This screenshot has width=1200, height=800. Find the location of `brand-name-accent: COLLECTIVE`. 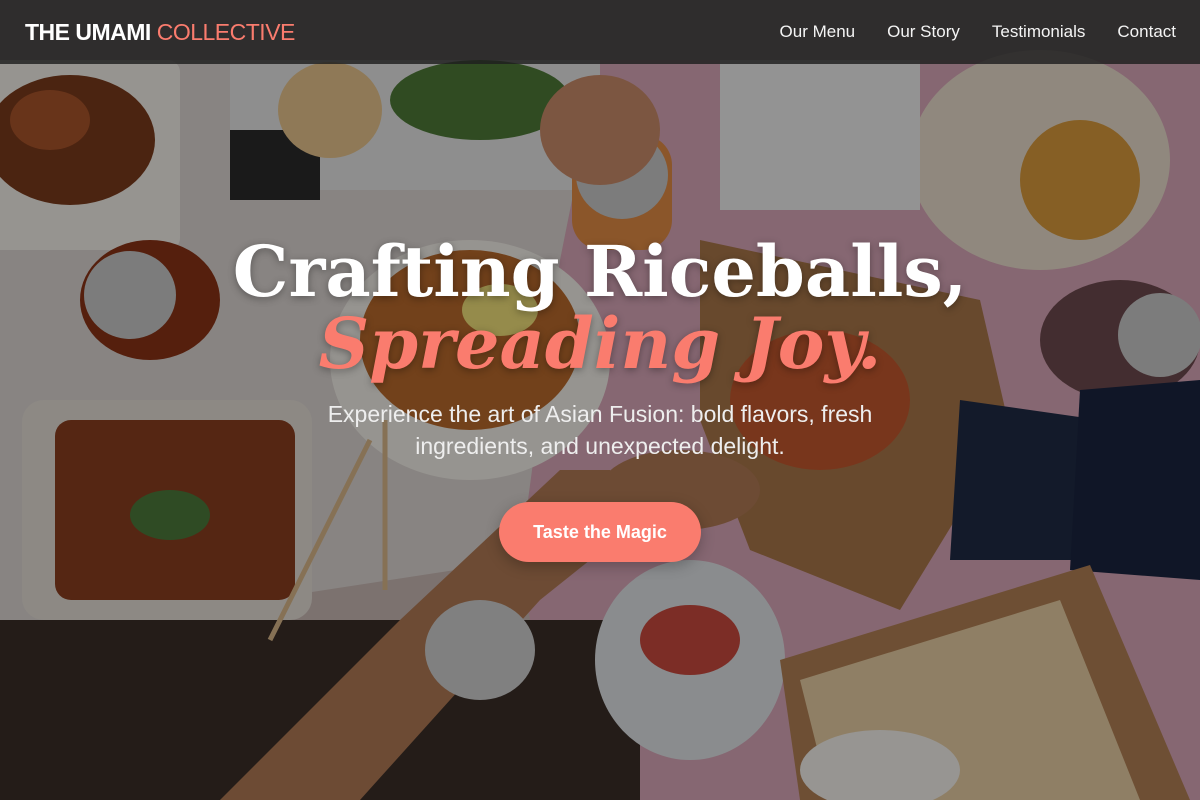

brand-name-accent: COLLECTIVE is located at coordinates (226, 31).